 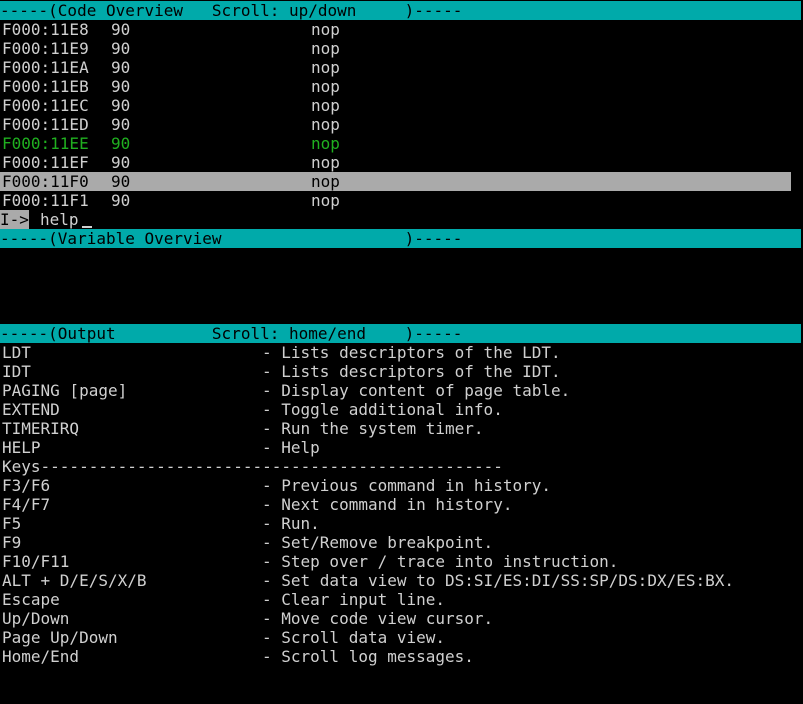 I want to click on output-line: IDT - Lists descriptors of the IDT., so click(x=395, y=371).